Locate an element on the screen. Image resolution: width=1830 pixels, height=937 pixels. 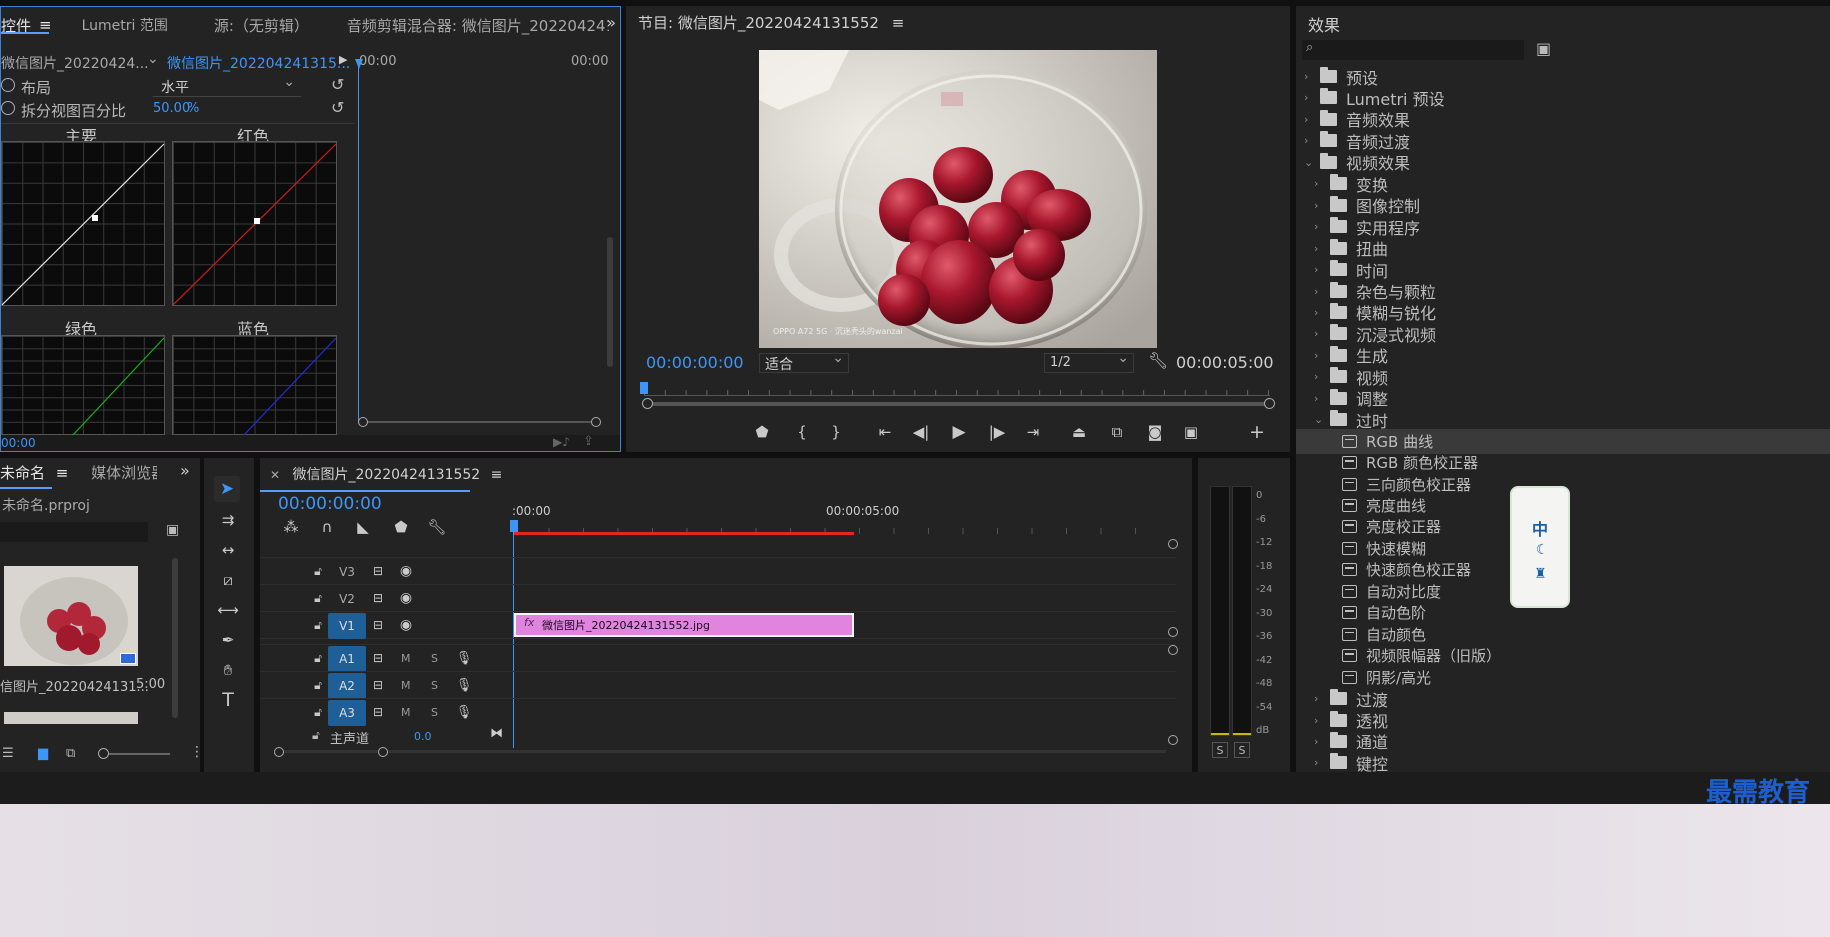
layout-dropdown: 水平 ⌄ is located at coordinates (227, 85).